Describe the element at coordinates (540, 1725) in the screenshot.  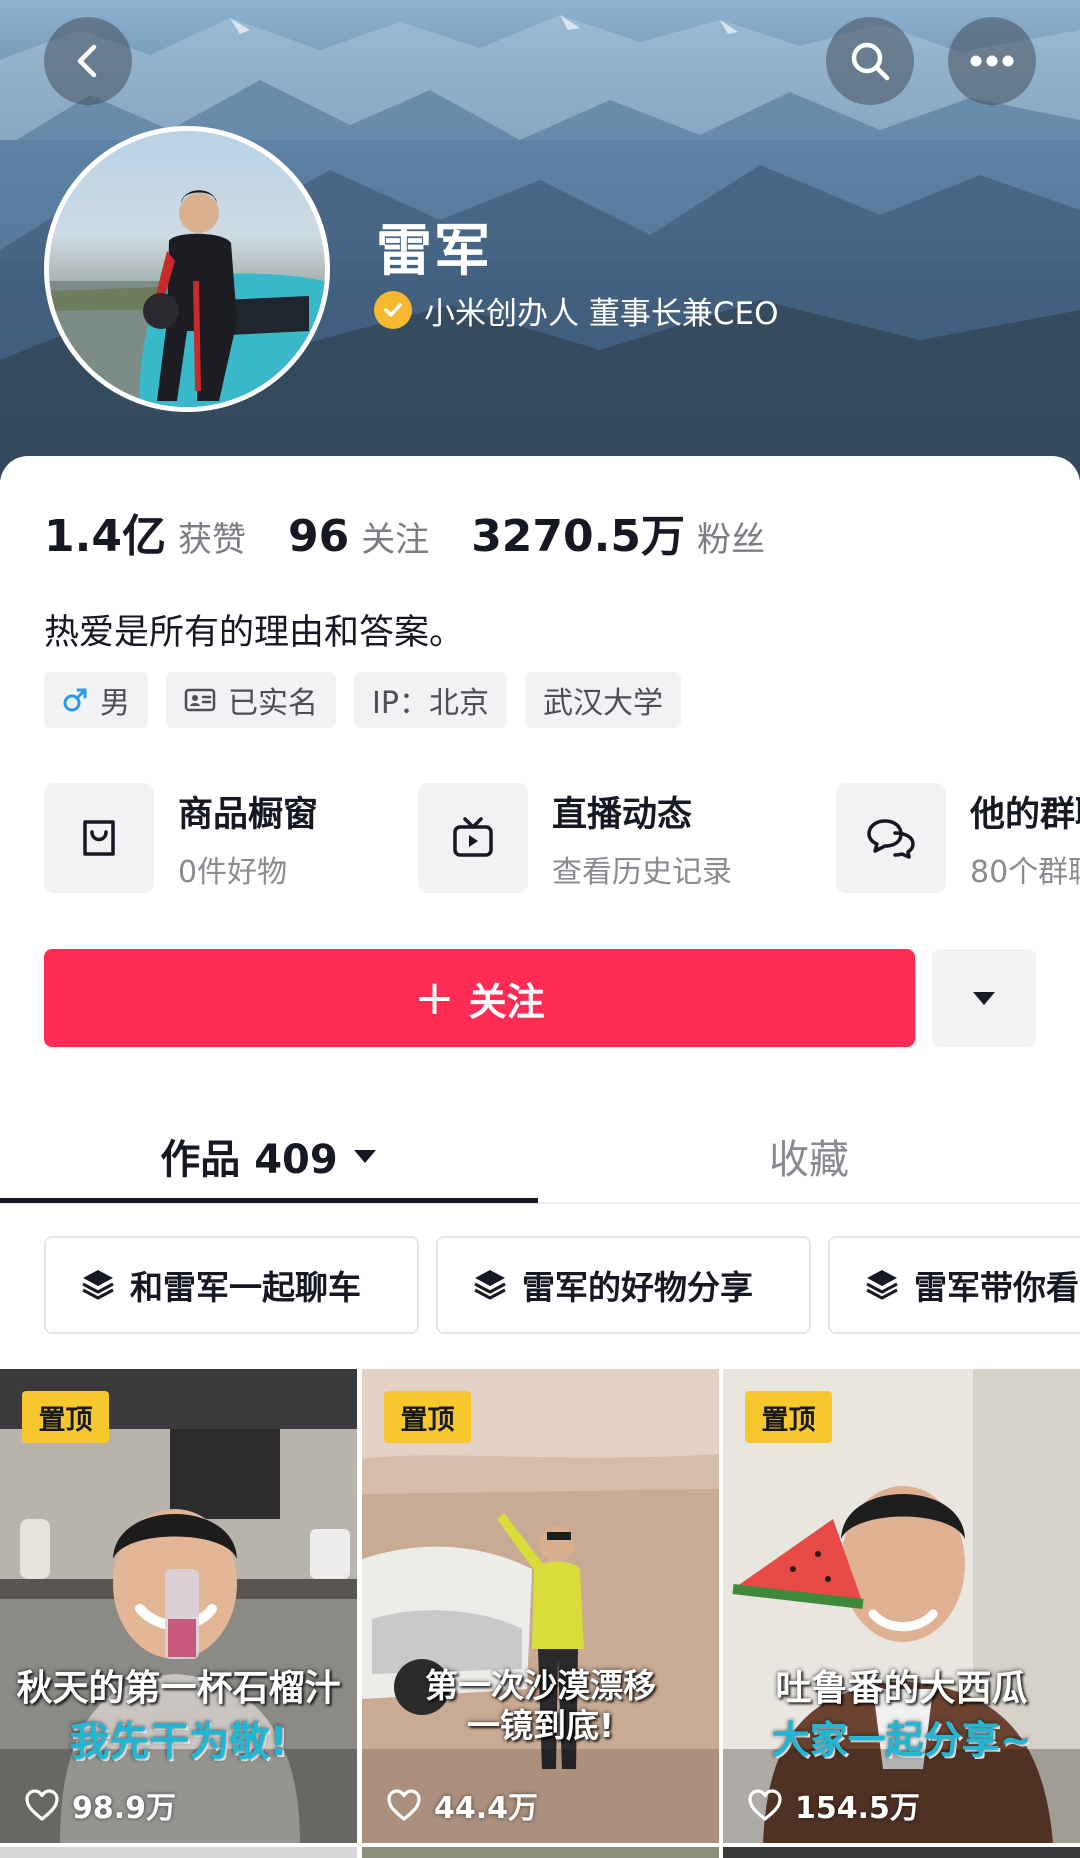
I see `video-caption-line2: 一镜到底!` at that location.